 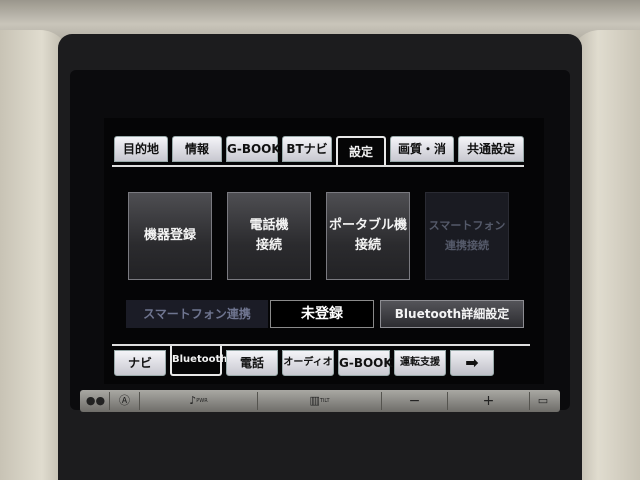 I want to click on home-icon: Ⓐ, so click(x=124, y=400).